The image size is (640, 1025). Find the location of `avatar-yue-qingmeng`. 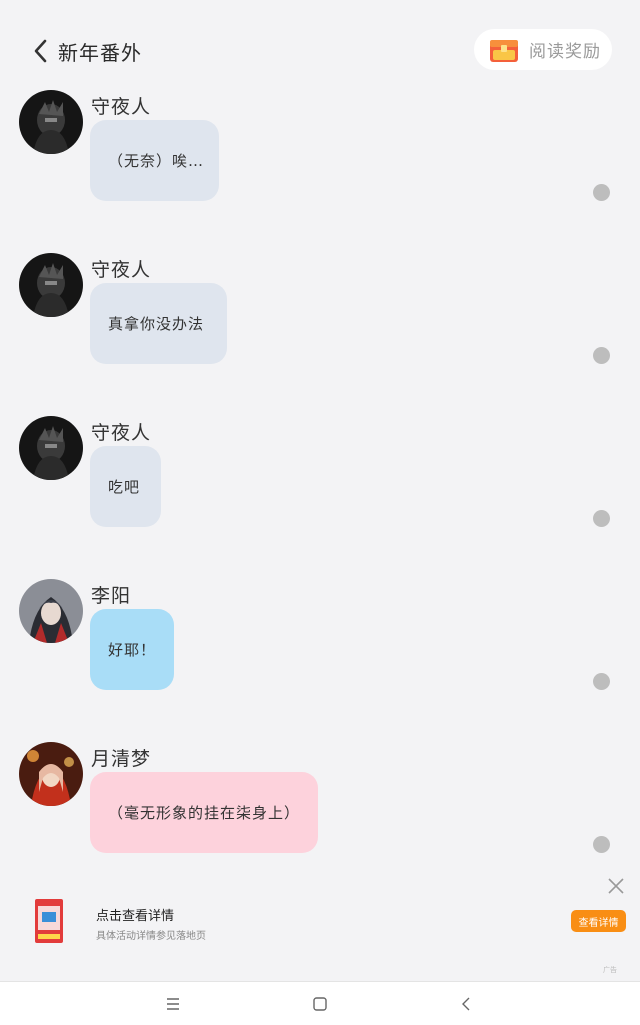

avatar-yue-qingmeng is located at coordinates (51, 774).